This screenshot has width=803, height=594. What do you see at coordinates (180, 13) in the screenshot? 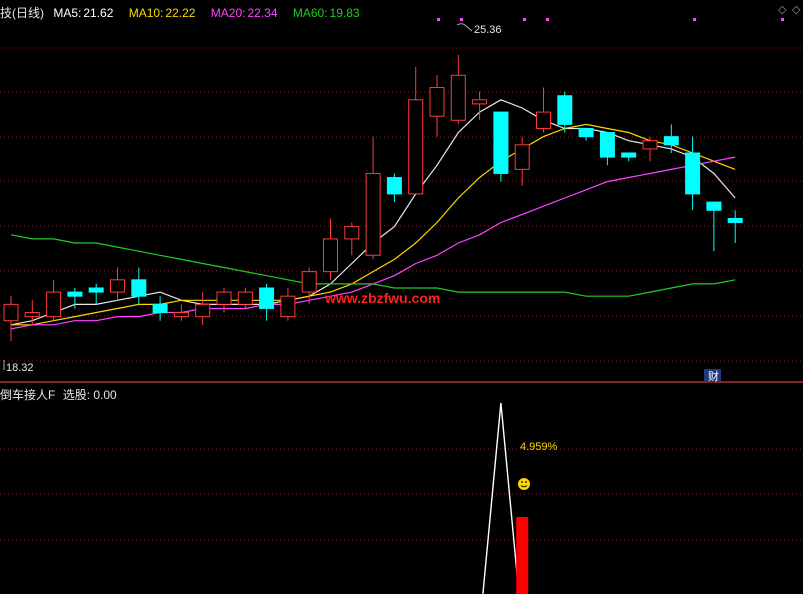
I see `ma10-value: 22.22` at bounding box center [180, 13].